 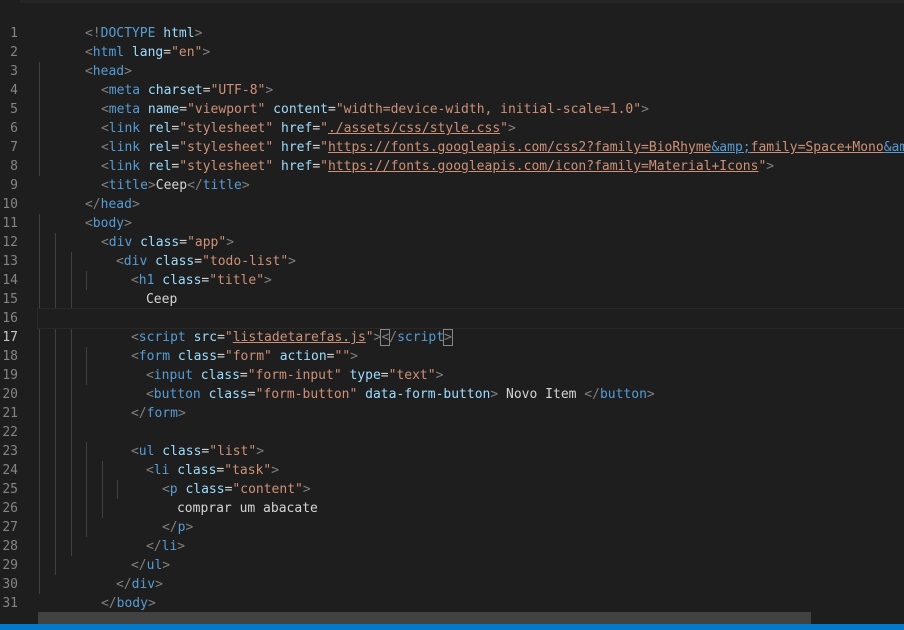 What do you see at coordinates (10, 527) in the screenshot?
I see `line-number: 27` at bounding box center [10, 527].